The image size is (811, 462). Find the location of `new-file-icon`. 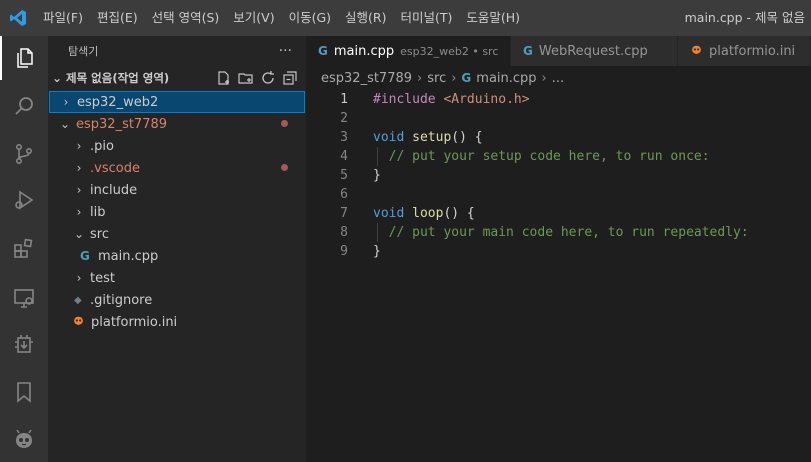

new-file-icon is located at coordinates (224, 78).